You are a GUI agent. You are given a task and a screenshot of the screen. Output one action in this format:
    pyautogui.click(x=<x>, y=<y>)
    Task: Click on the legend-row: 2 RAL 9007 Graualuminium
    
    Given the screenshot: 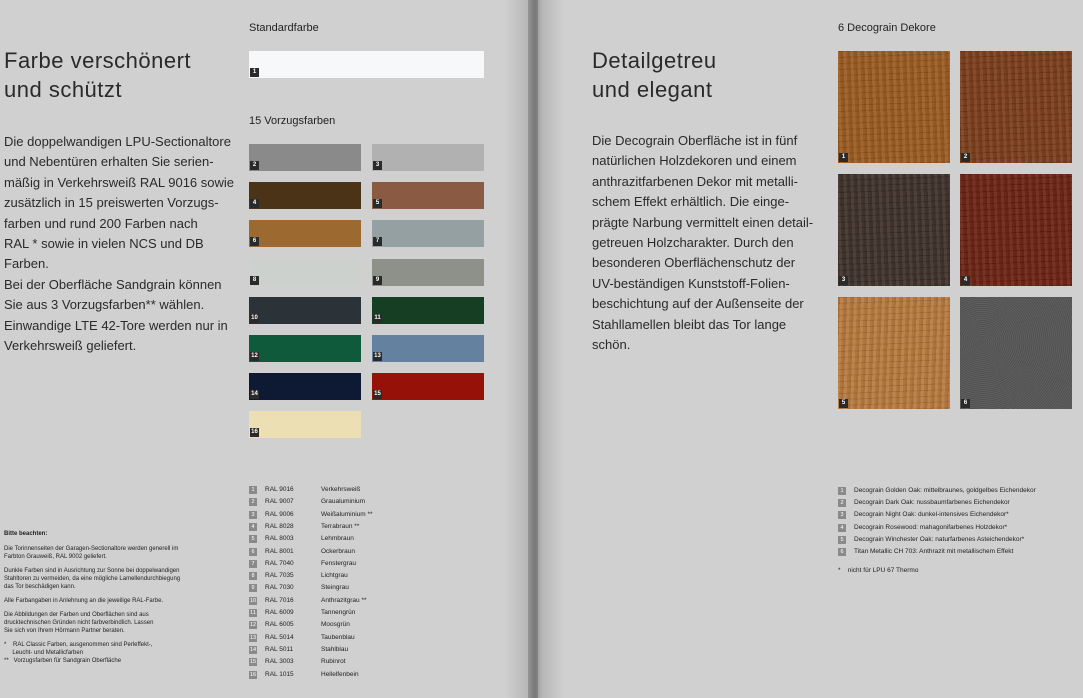 What is the action you would take?
    pyautogui.click(x=339, y=502)
    